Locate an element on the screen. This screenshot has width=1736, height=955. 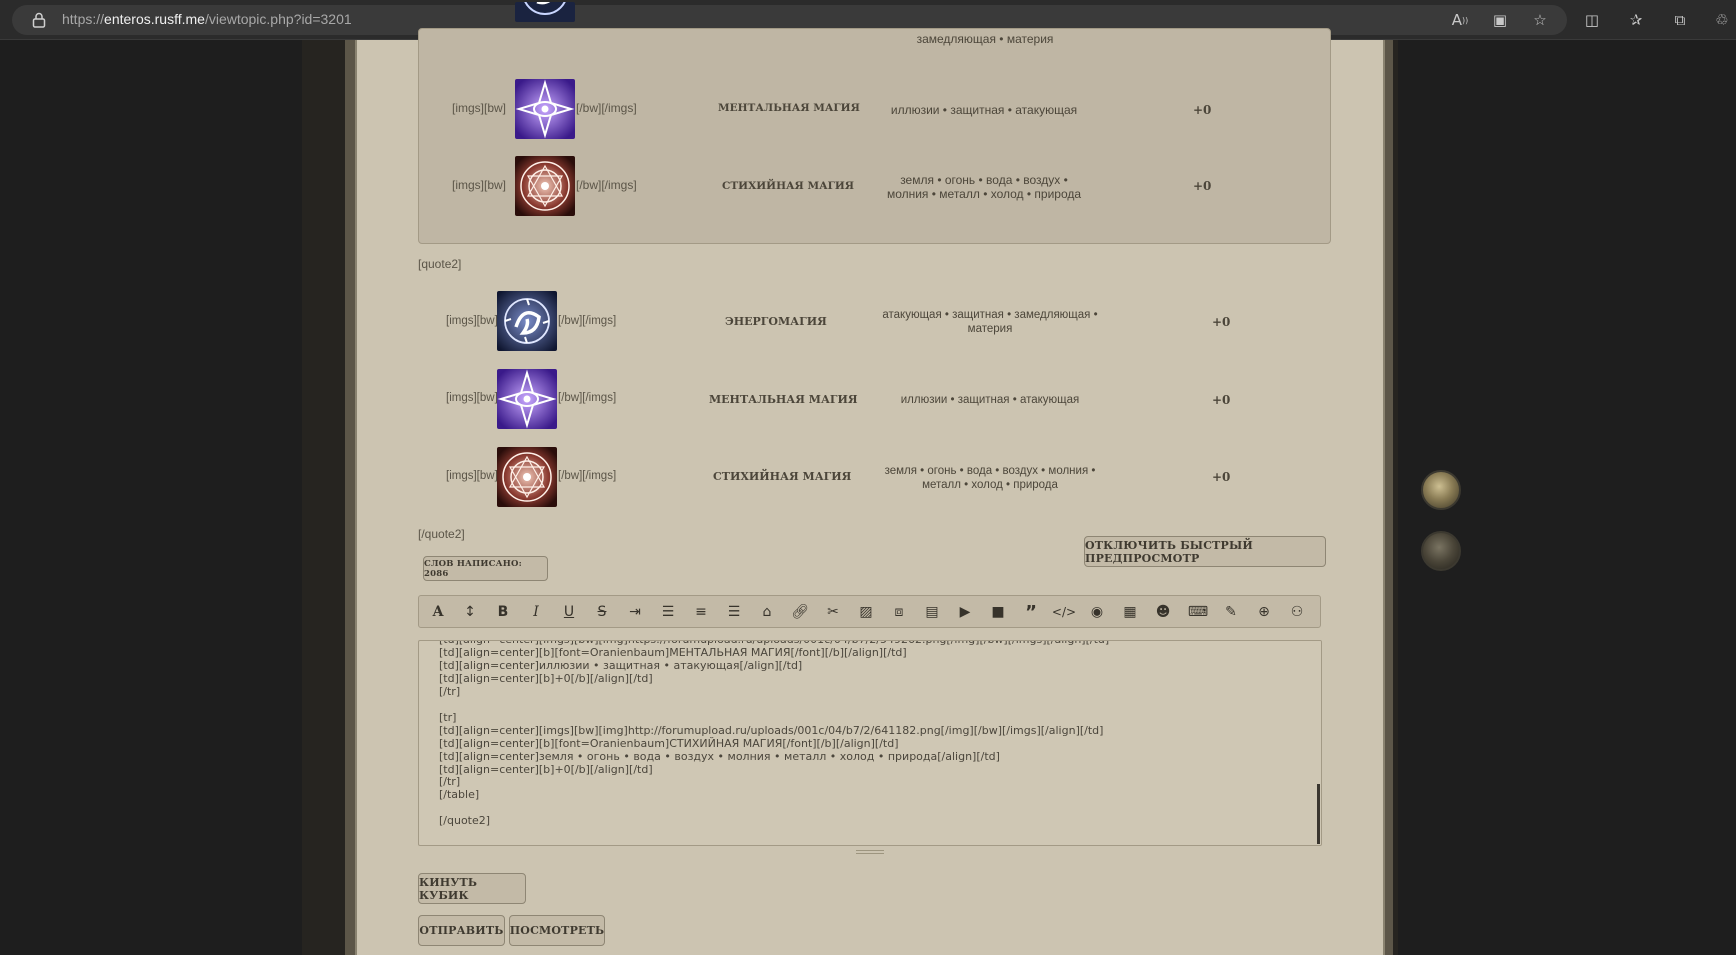
roll-dice-button: КИНУТЬ КУБИК is located at coordinates (472, 888).